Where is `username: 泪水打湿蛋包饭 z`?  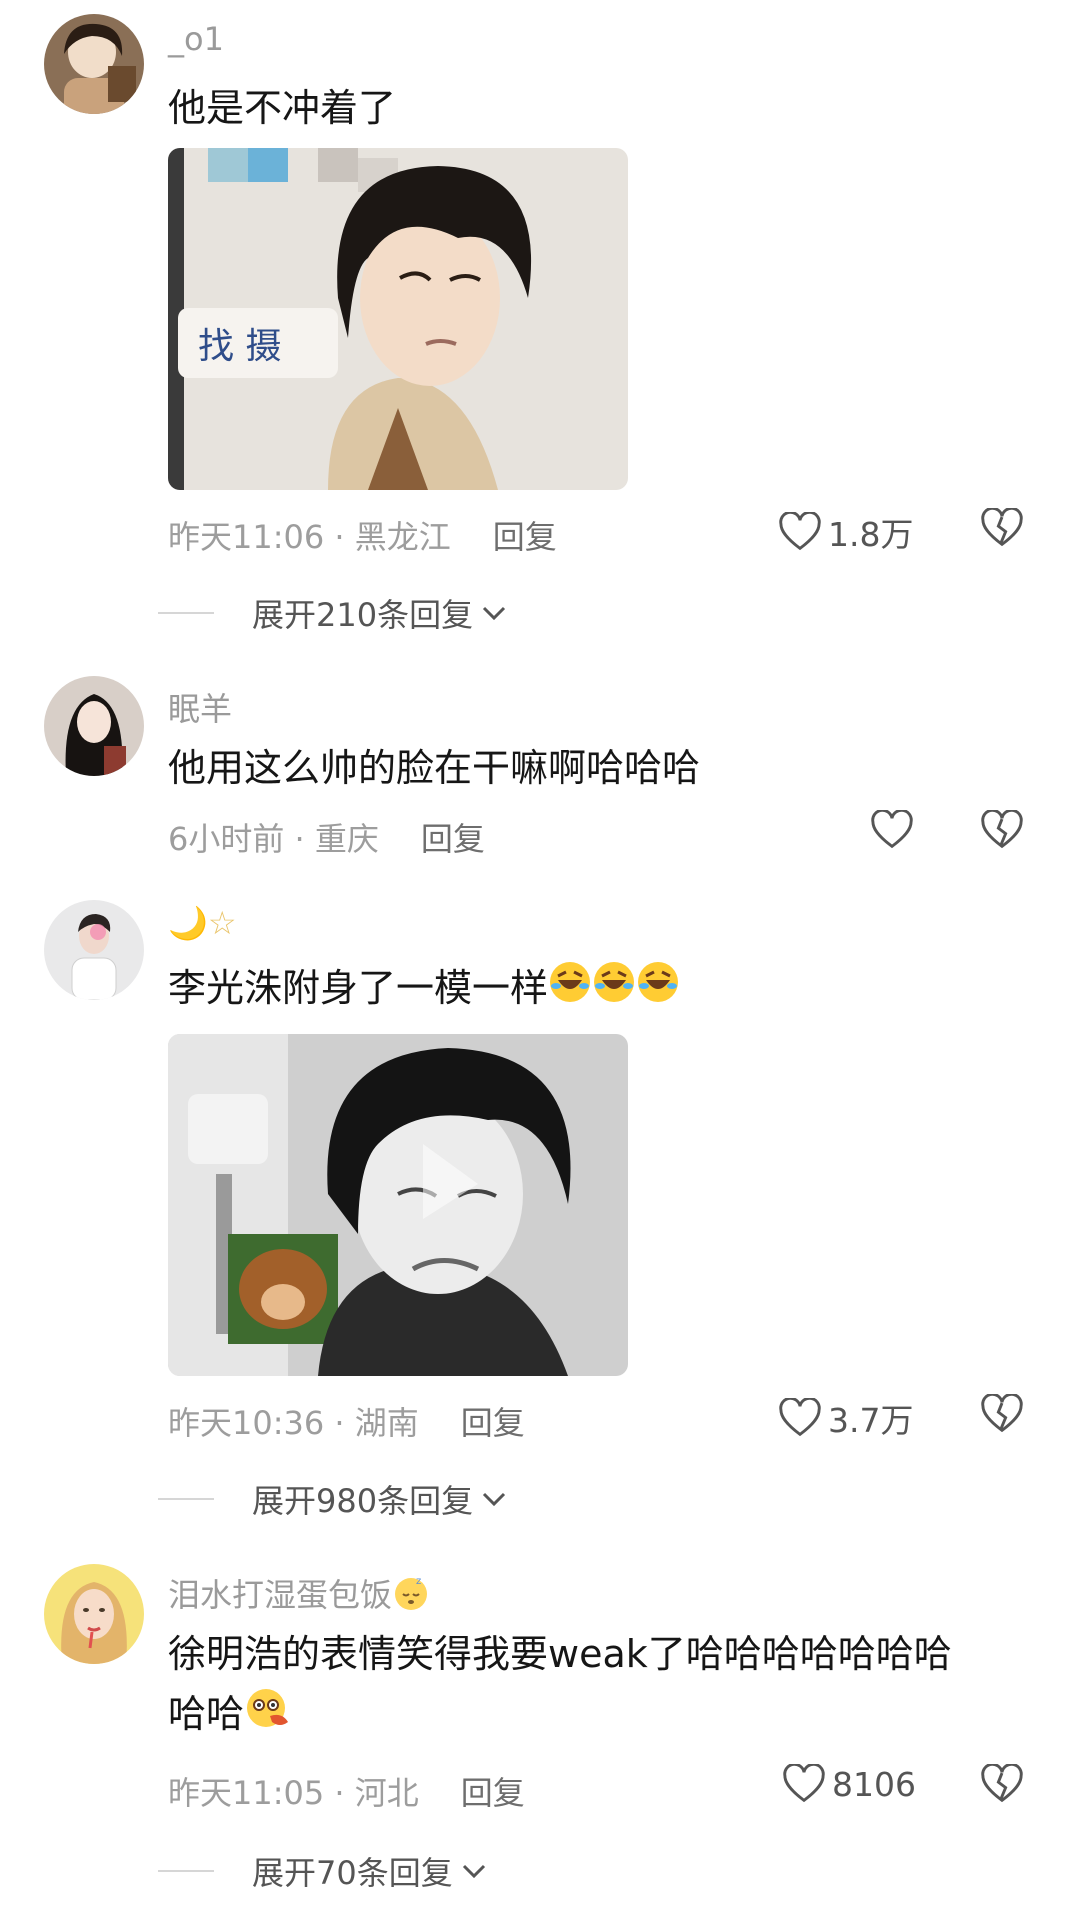
username: 泪水打湿蛋包饭 z is located at coordinates (299, 1595).